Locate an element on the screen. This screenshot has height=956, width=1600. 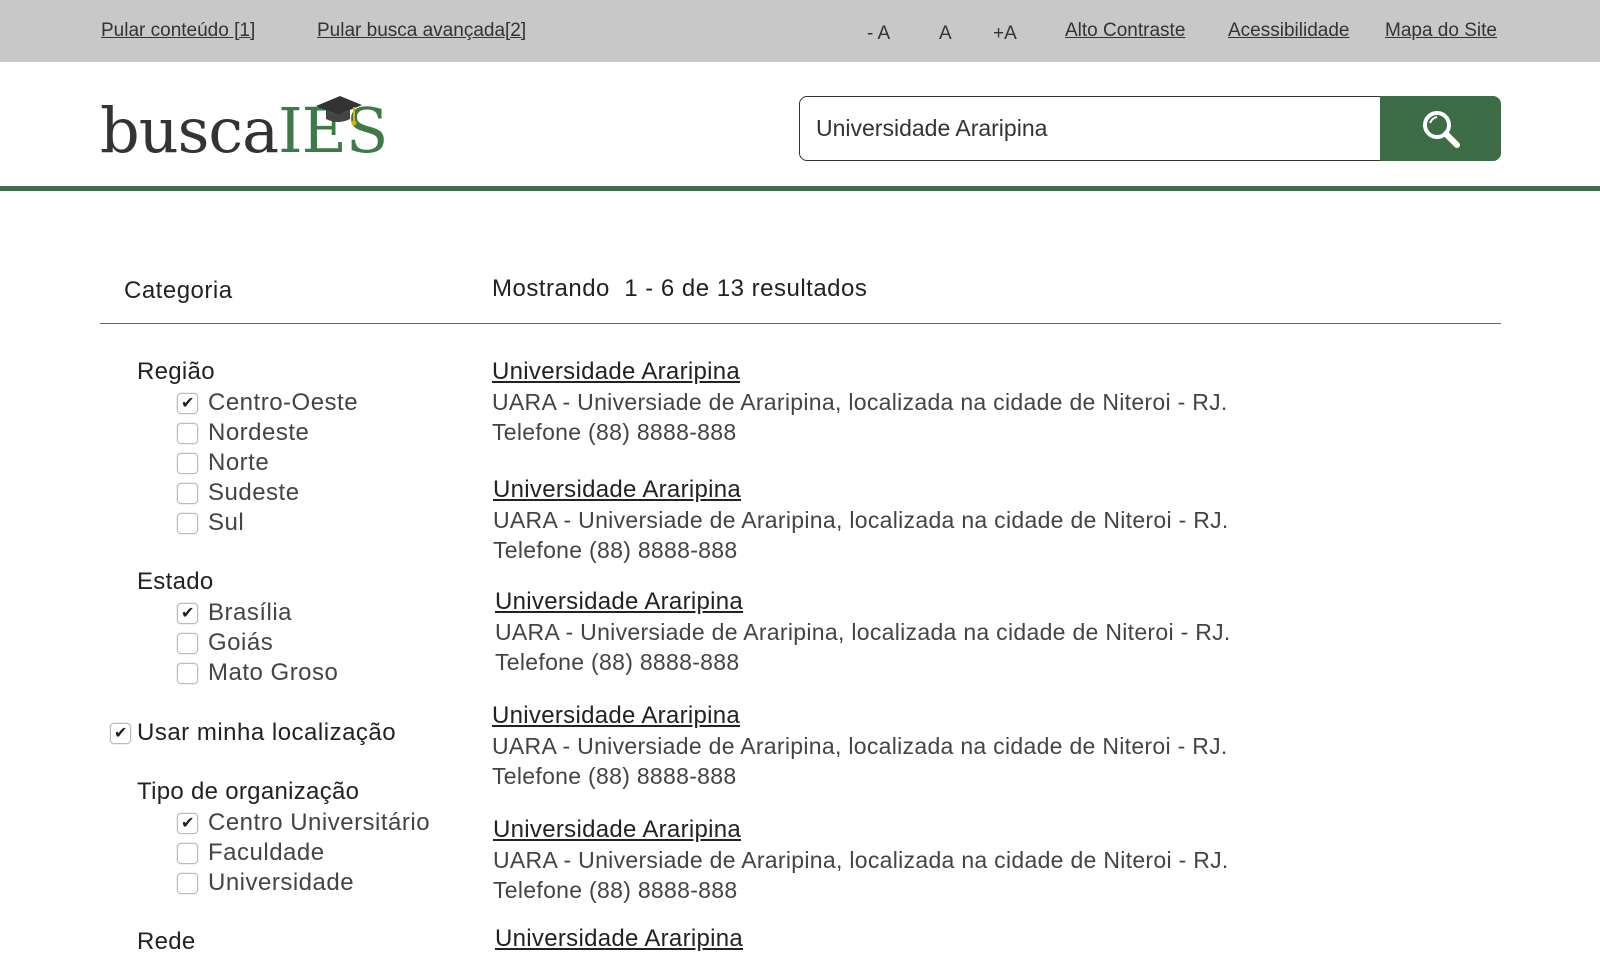
result-item: Universidade Araripina is located at coordinates (895, 939).